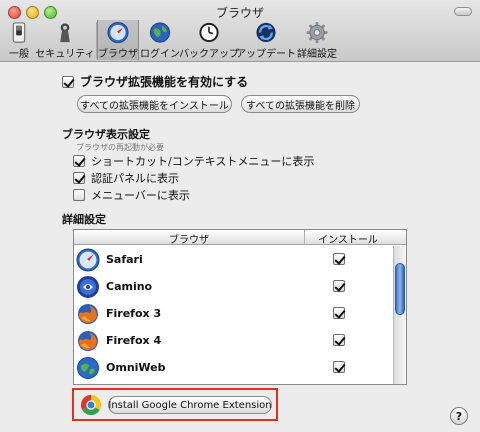 The image size is (480, 432). What do you see at coordinates (79, 161) in the screenshot?
I see `shortcut-menu-checkbox` at bounding box center [79, 161].